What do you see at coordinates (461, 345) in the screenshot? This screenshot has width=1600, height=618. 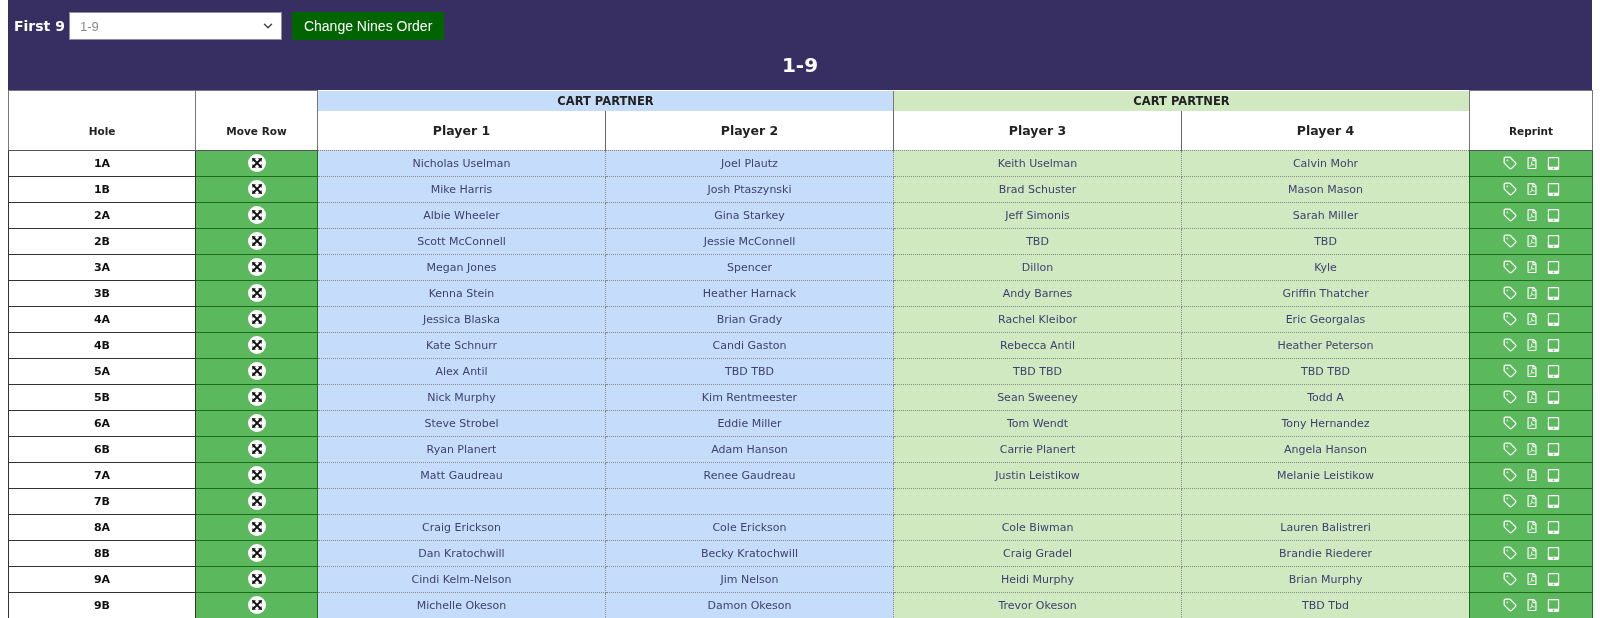 I see `table-cell: Kate Schnurr` at bounding box center [461, 345].